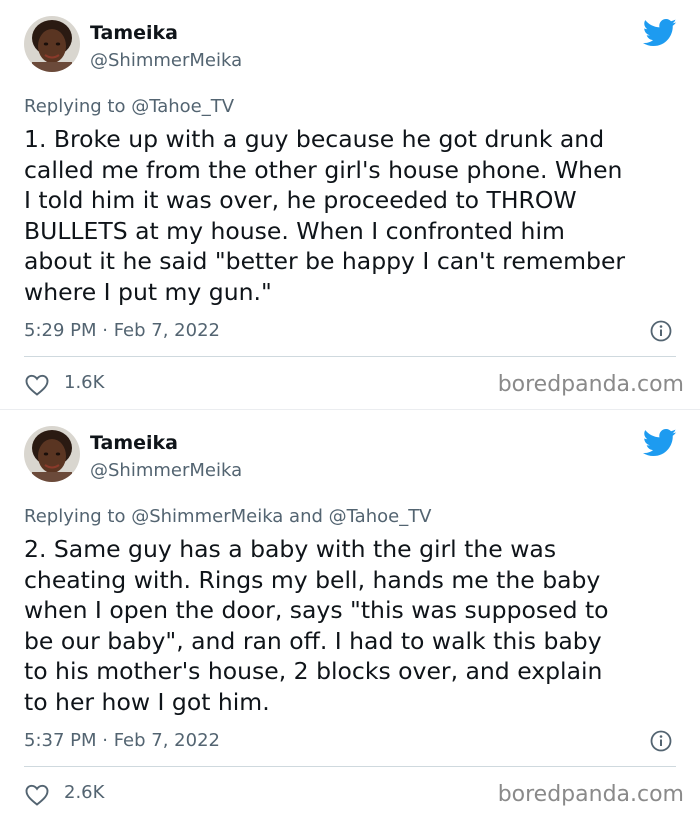 This screenshot has width=700, height=819. Describe the element at coordinates (182, 106) in the screenshot. I see `reply-mention-link: @Tahoe_TV` at that location.